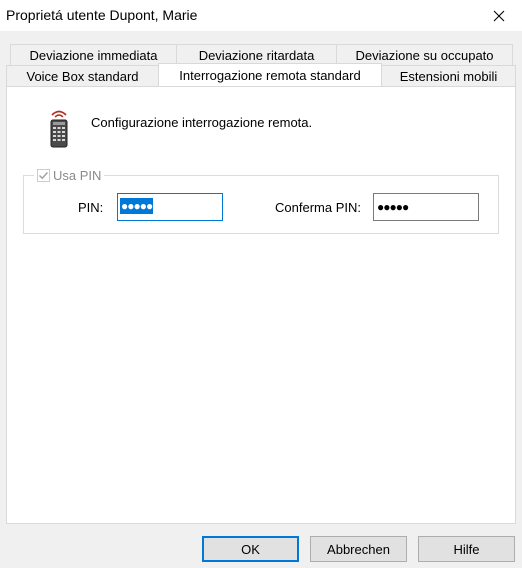 Image resolution: width=522 pixels, height=568 pixels. I want to click on close-icon, so click(499, 15).